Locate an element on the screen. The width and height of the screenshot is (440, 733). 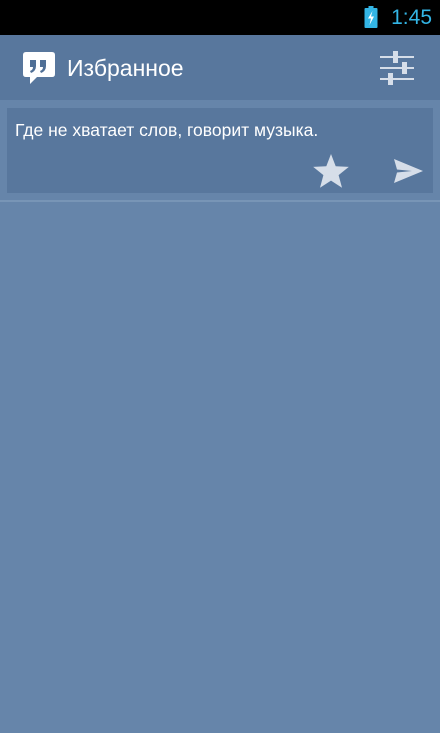
page-title: Избранное is located at coordinates (125, 68).